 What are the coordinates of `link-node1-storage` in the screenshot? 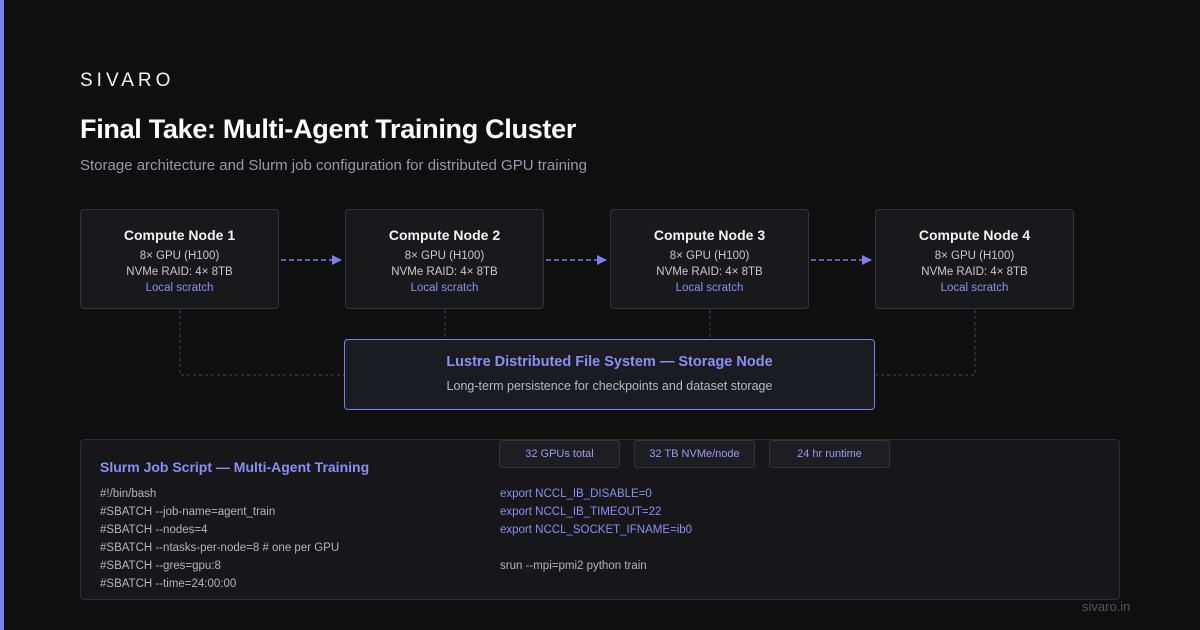 It's located at (261, 343).